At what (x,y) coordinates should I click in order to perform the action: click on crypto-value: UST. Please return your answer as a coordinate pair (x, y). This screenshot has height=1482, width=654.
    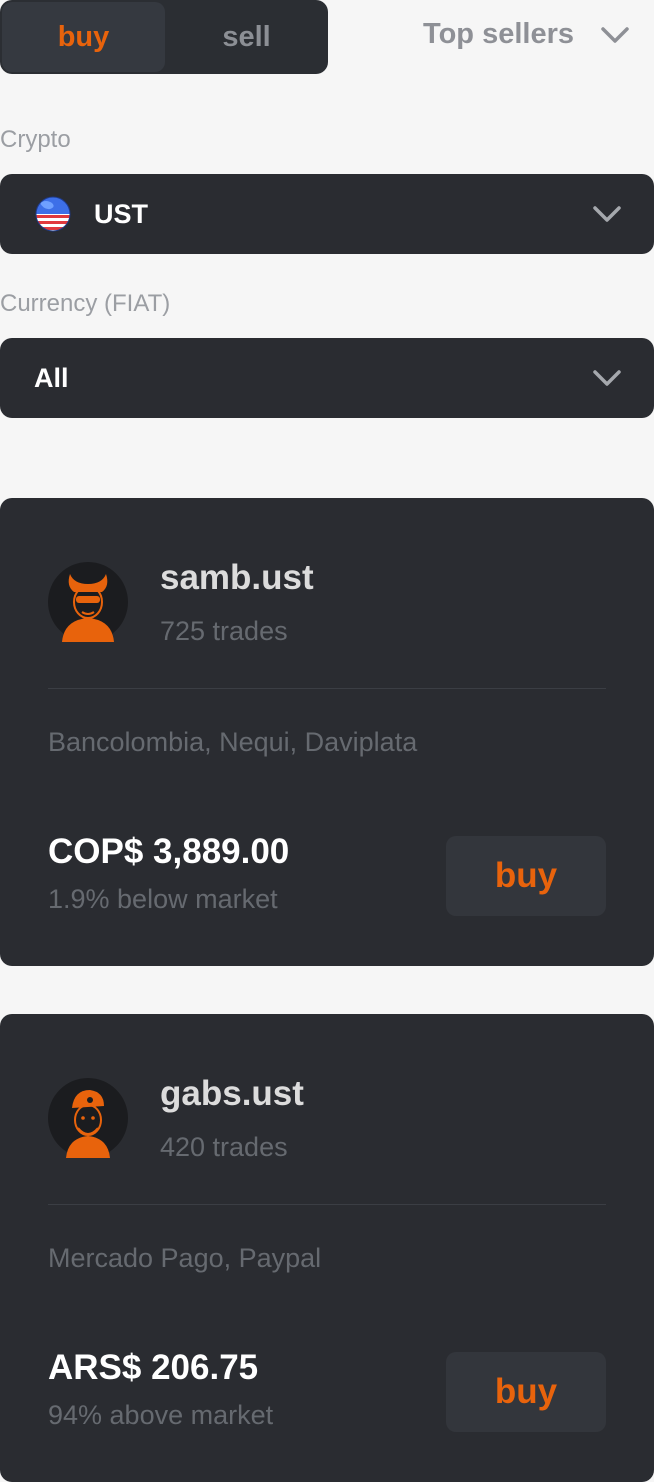
    Looking at the image, I should click on (121, 213).